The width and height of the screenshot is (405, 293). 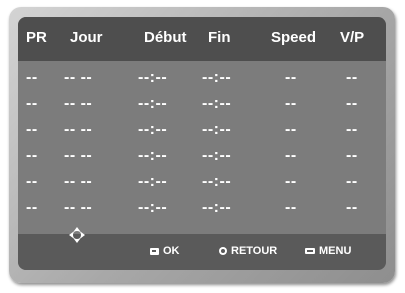 What do you see at coordinates (335, 251) in the screenshot?
I see `menu-label: MENU` at bounding box center [335, 251].